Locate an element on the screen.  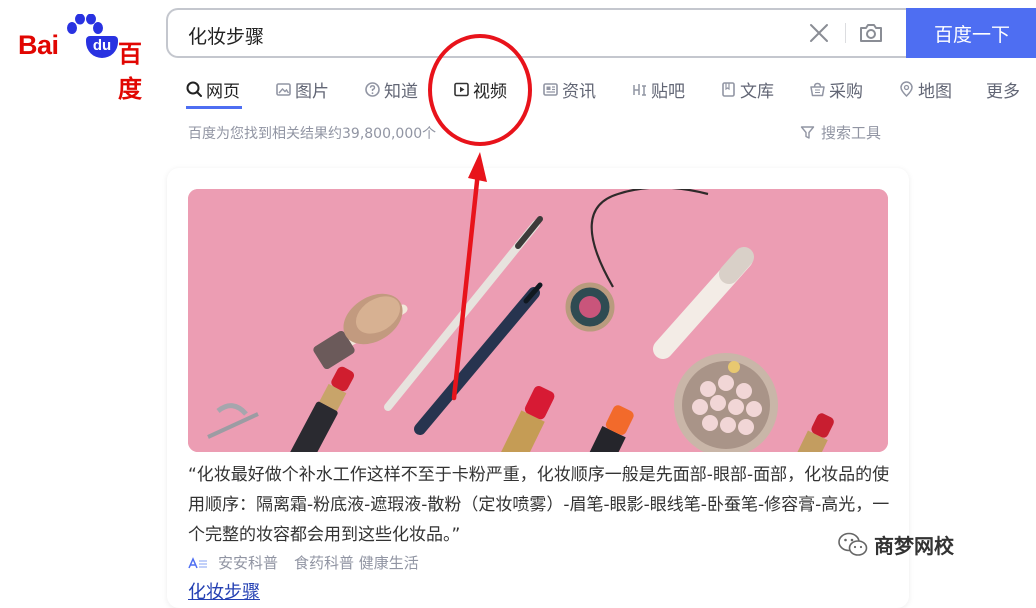
basket-icon is located at coordinates (817, 89).